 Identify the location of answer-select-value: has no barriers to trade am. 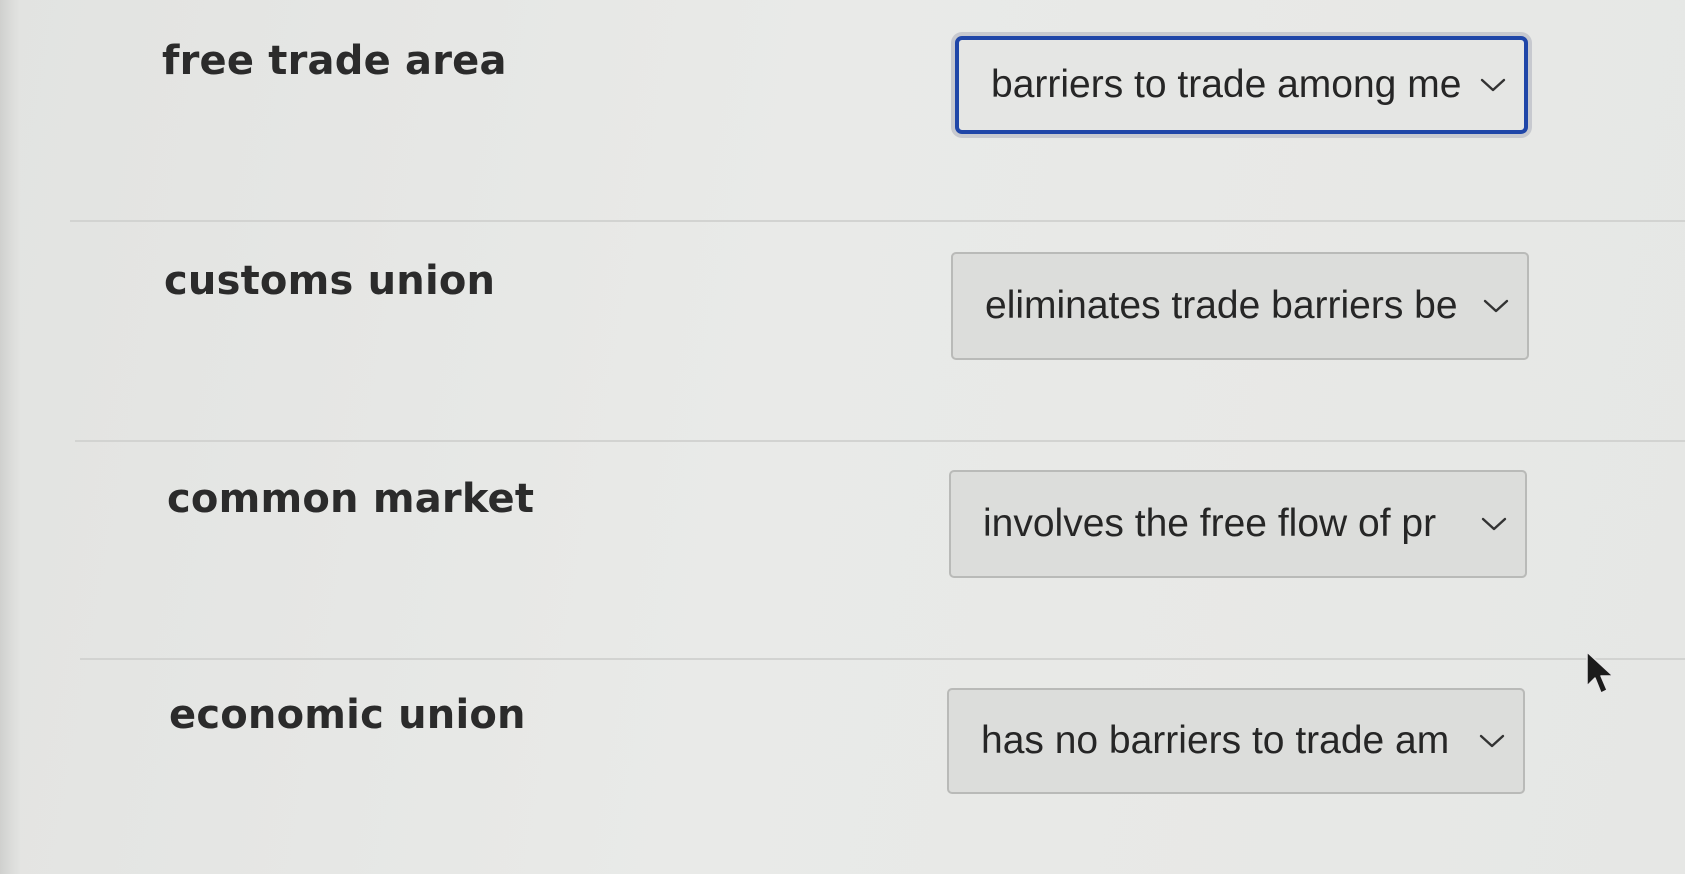
(1215, 740).